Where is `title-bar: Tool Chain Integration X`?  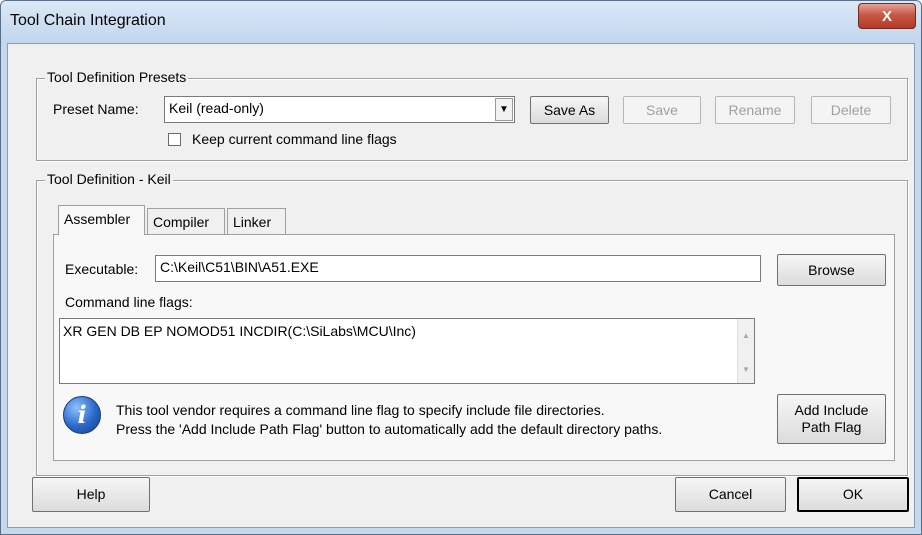 title-bar: Tool Chain Integration X is located at coordinates (461, 22).